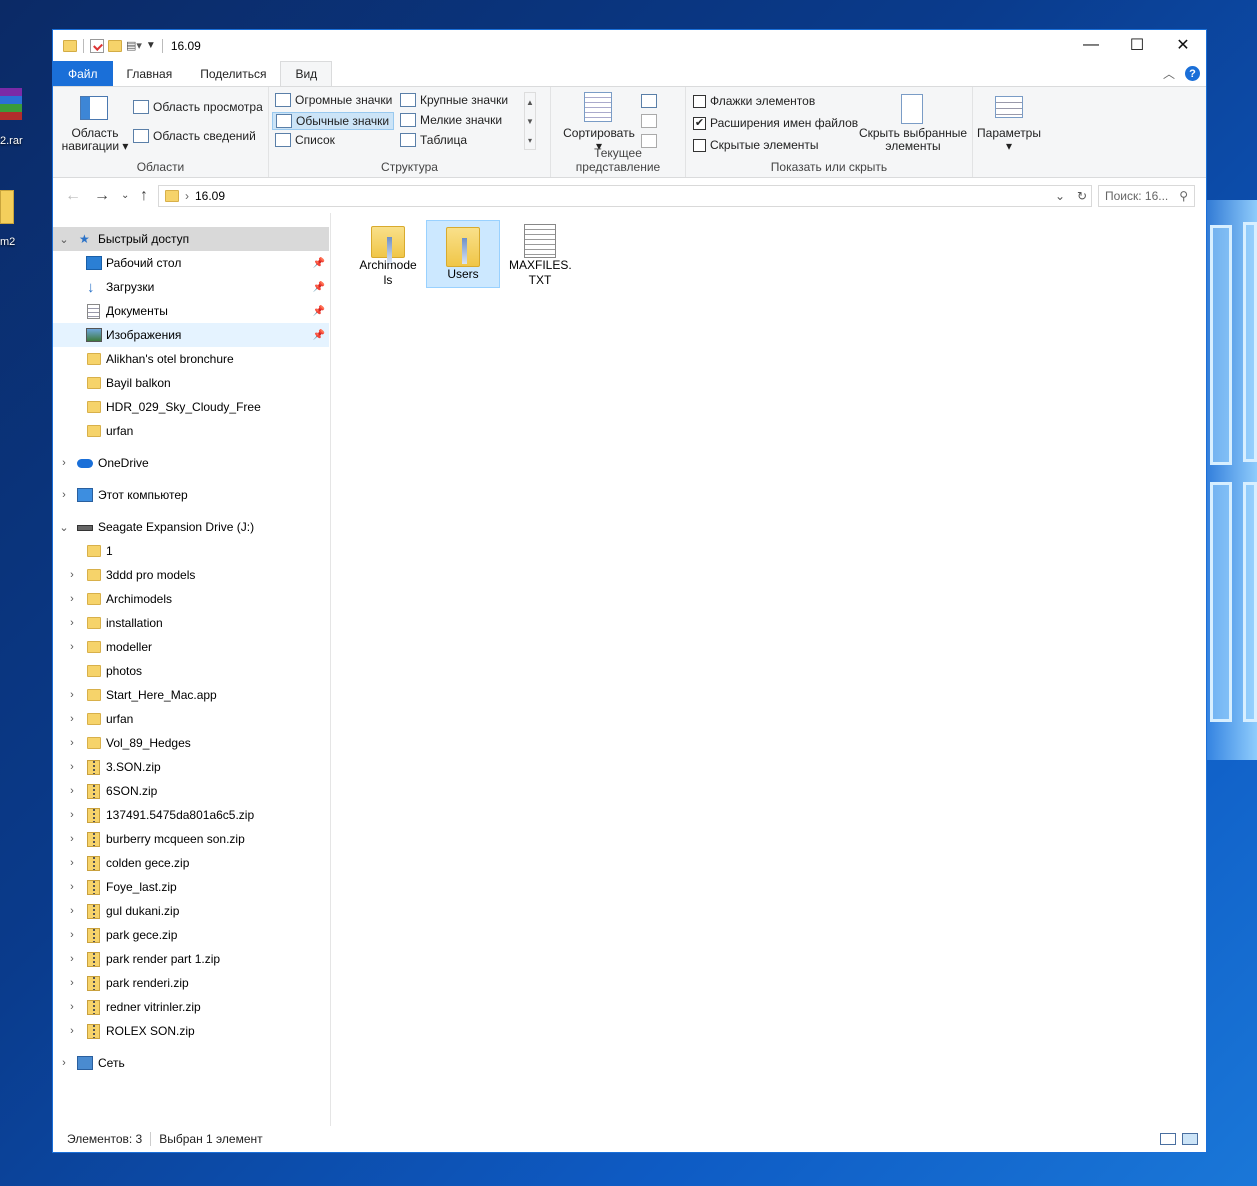 The image size is (1257, 1186). What do you see at coordinates (1137, 45) in the screenshot?
I see `maximize-button: ☐` at bounding box center [1137, 45].